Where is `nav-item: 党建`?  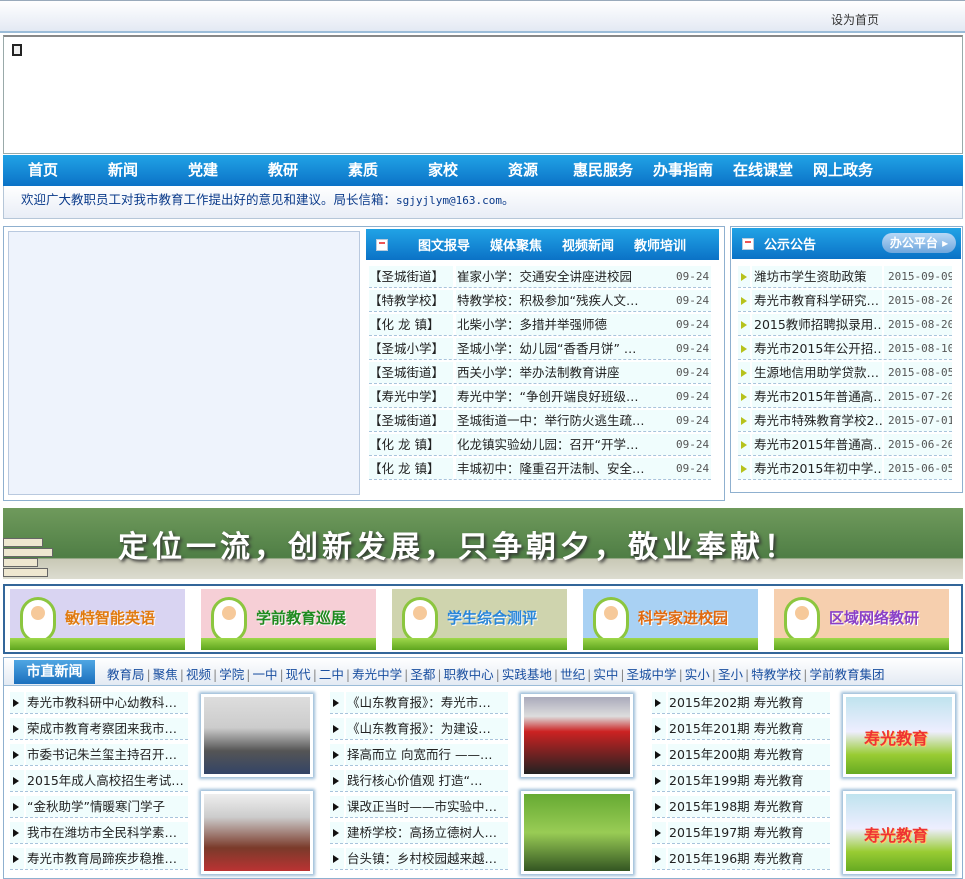 nav-item: 党建 is located at coordinates (203, 170).